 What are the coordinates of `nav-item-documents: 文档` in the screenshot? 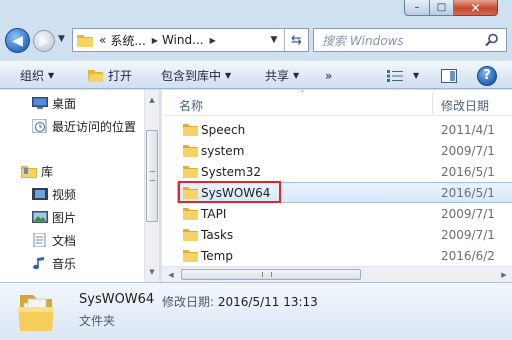 It's located at (54, 240).